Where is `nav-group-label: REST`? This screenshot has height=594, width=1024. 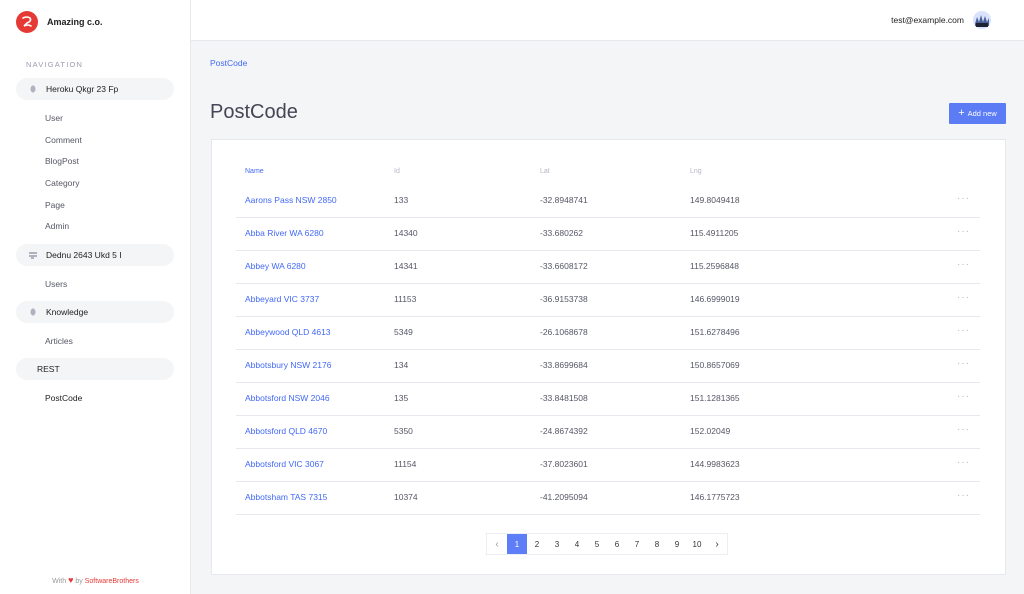 nav-group-label: REST is located at coordinates (48, 369).